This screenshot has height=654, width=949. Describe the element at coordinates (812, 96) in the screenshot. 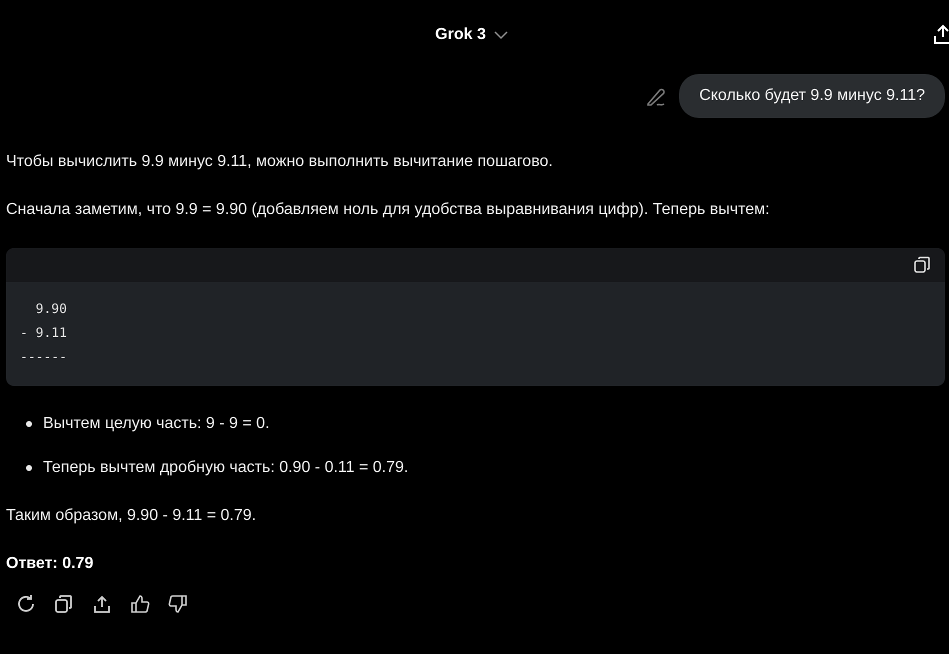

I see `user-message: Сколько будет 9.9 минус 9.11?` at that location.